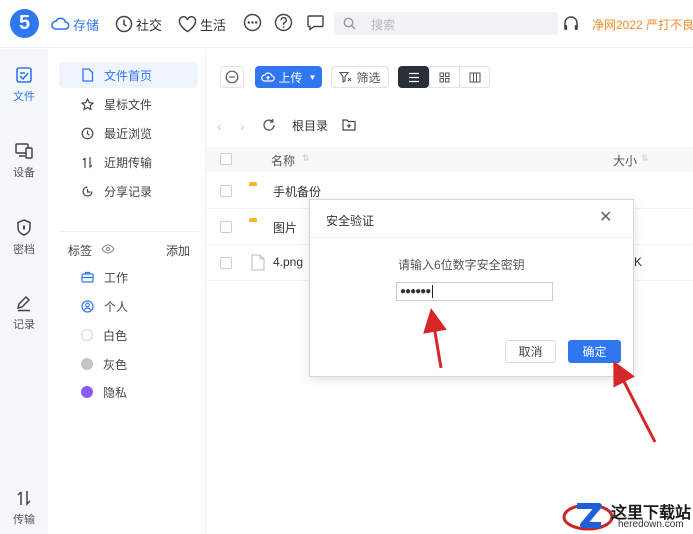  I want to click on select-all-checkbox, so click(226, 159).